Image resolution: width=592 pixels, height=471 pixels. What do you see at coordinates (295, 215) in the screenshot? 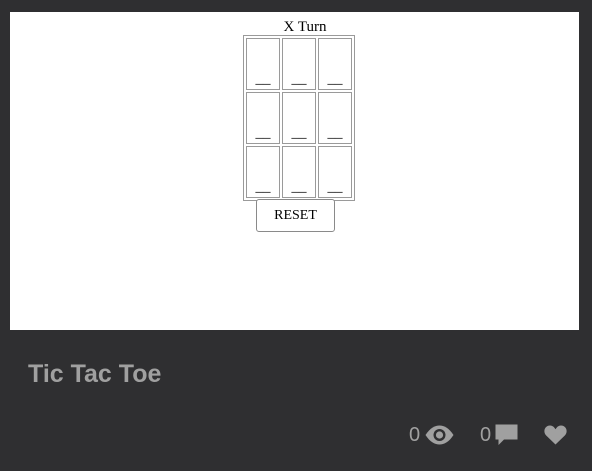
I see `reset-button: RESET` at bounding box center [295, 215].